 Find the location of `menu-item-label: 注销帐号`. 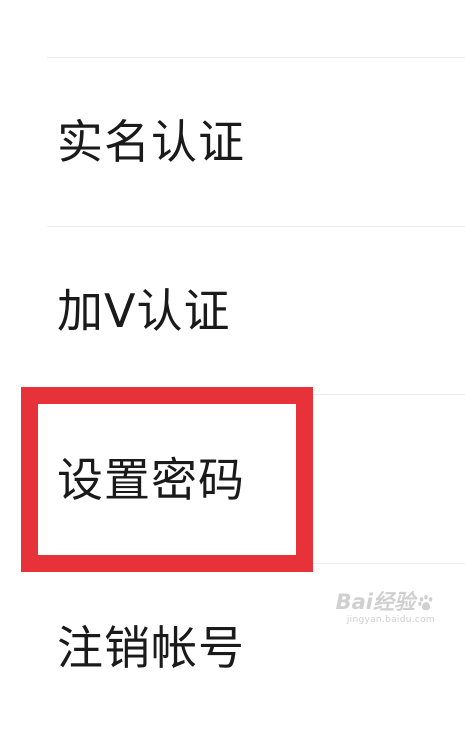

menu-item-label: 注销帐号 is located at coordinates (151, 648).